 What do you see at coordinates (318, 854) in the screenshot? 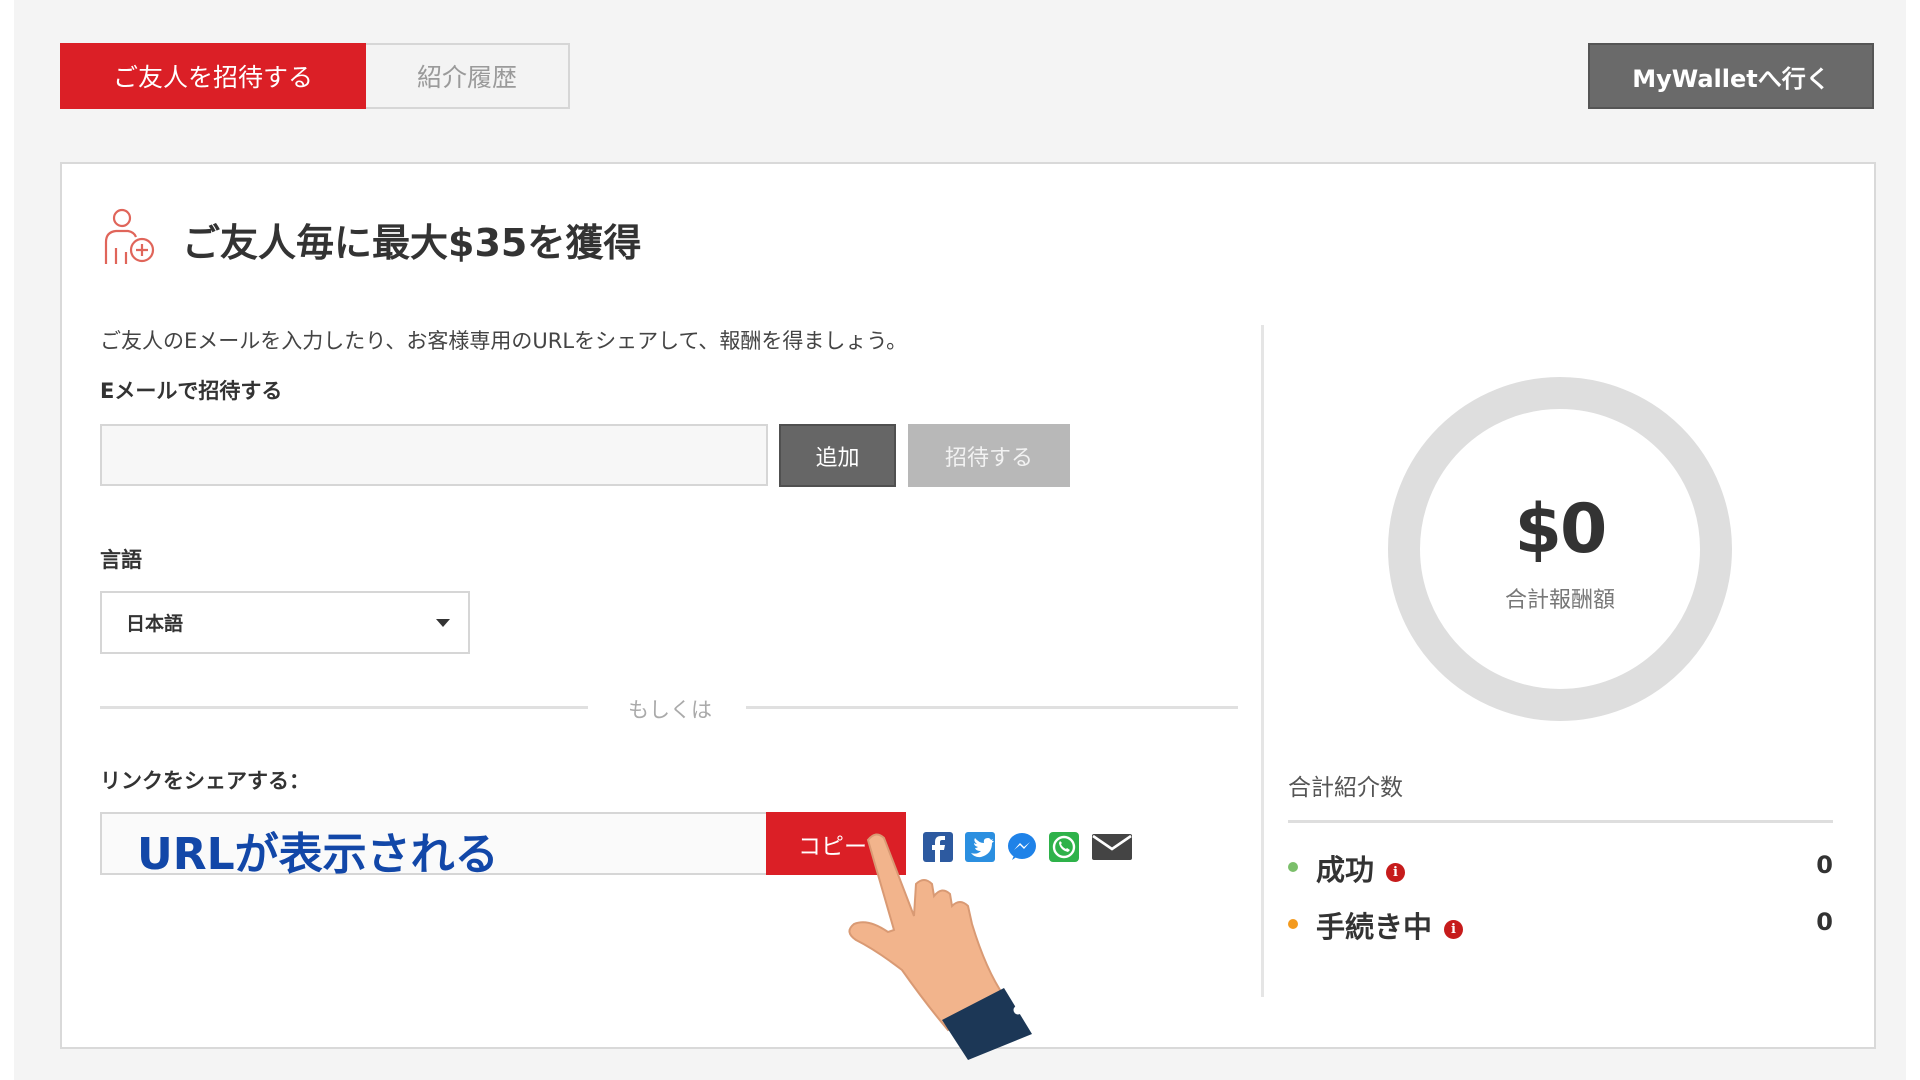
I see `url-annotation: URLが表示される` at bounding box center [318, 854].